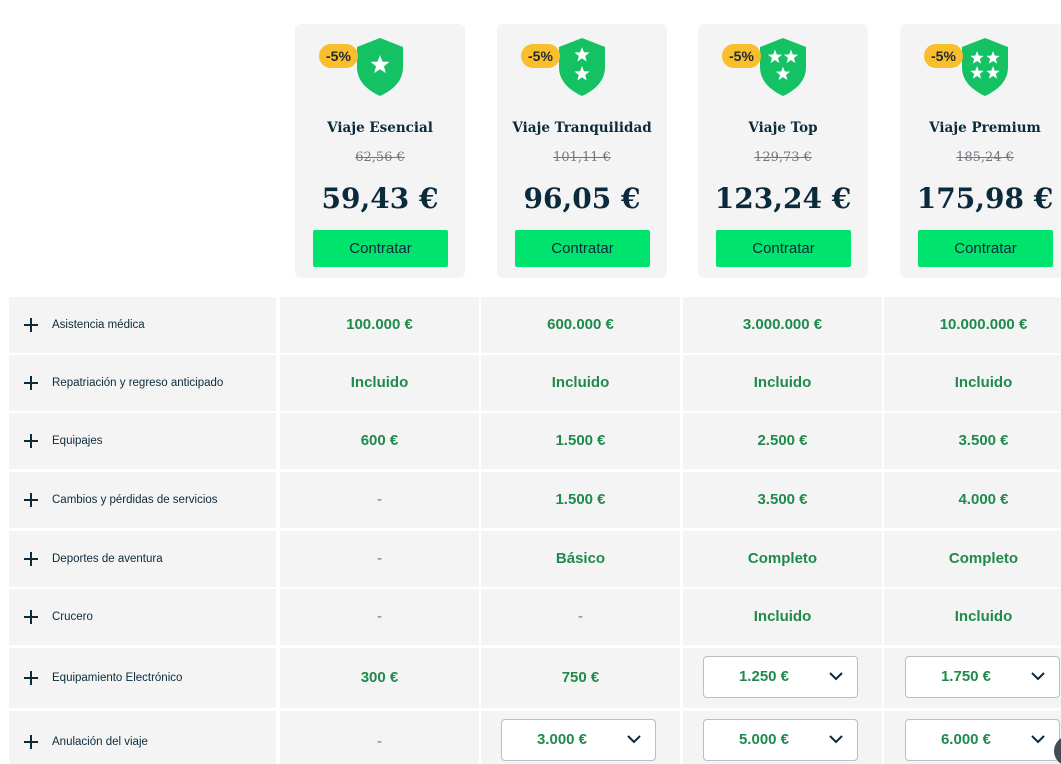 This screenshot has height=764, width=1061. I want to click on coverage-value: 3.500 €, so click(782, 499).